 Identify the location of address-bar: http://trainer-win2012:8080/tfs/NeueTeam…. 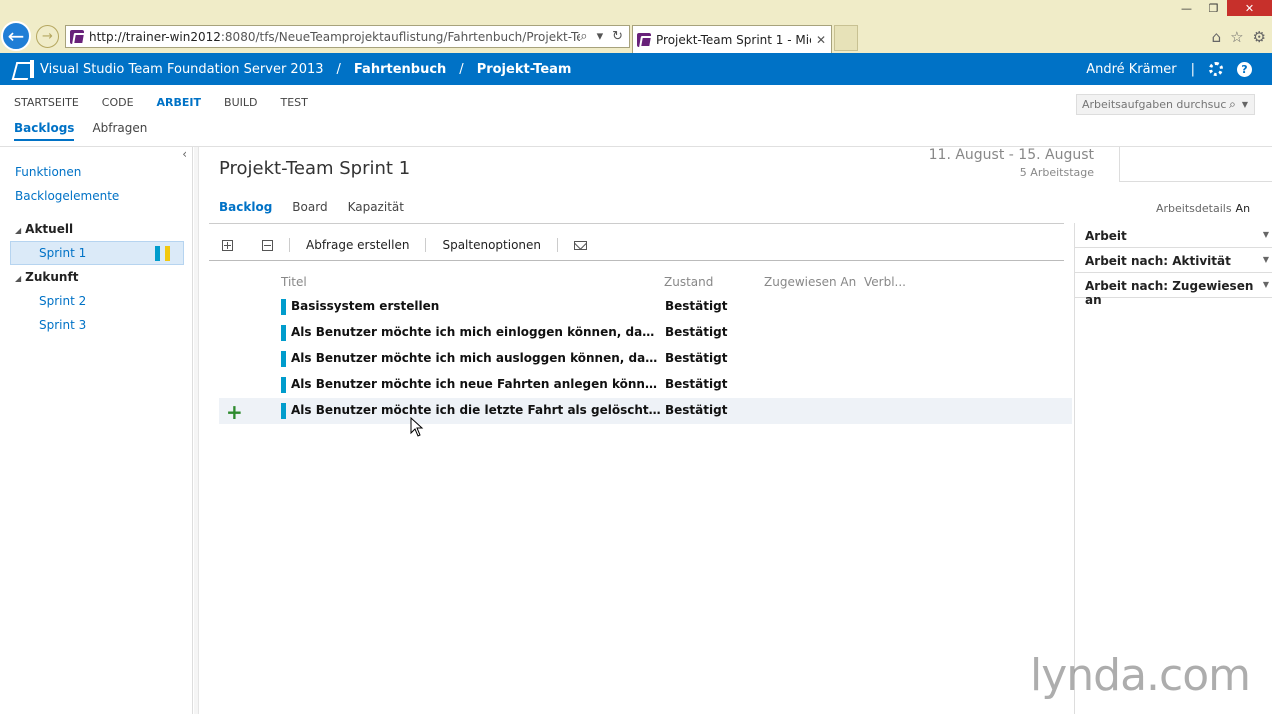
(347, 36).